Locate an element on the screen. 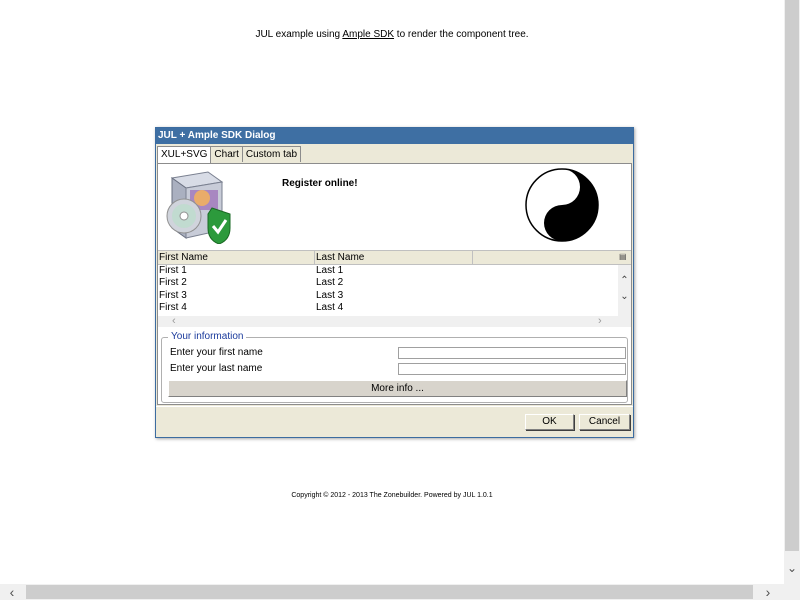 The width and height of the screenshot is (800, 600). cell-last-name: Last 2 is located at coordinates (330, 283).